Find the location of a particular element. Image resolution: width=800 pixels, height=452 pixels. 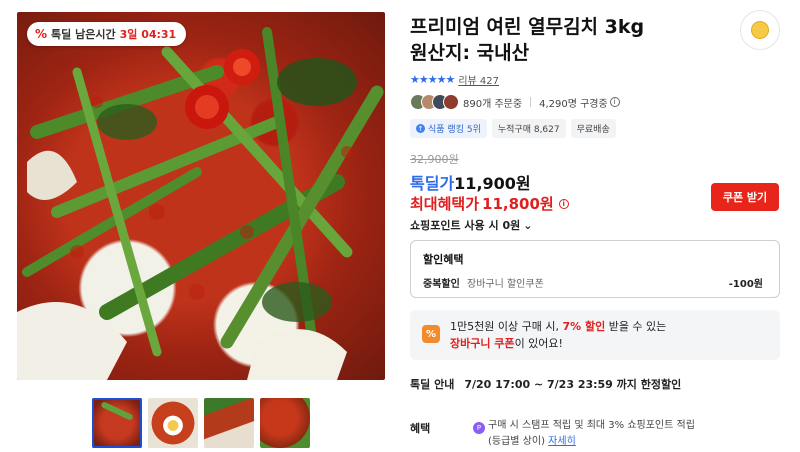

product-title-line1: 프리미엄 여린 열무김치 3kg is located at coordinates (527, 27).